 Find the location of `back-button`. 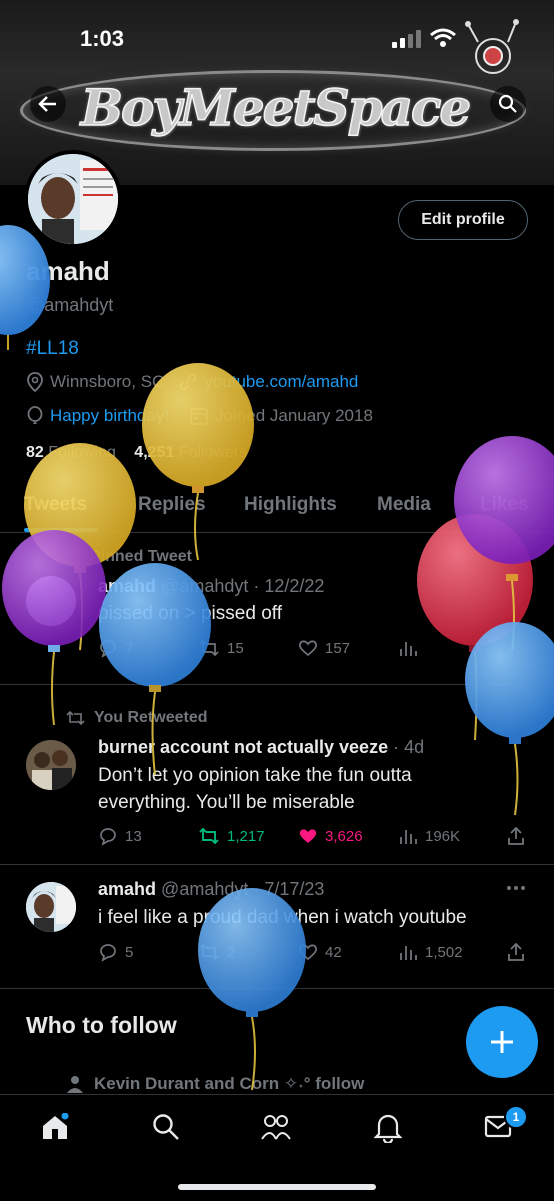

back-button is located at coordinates (48, 104).